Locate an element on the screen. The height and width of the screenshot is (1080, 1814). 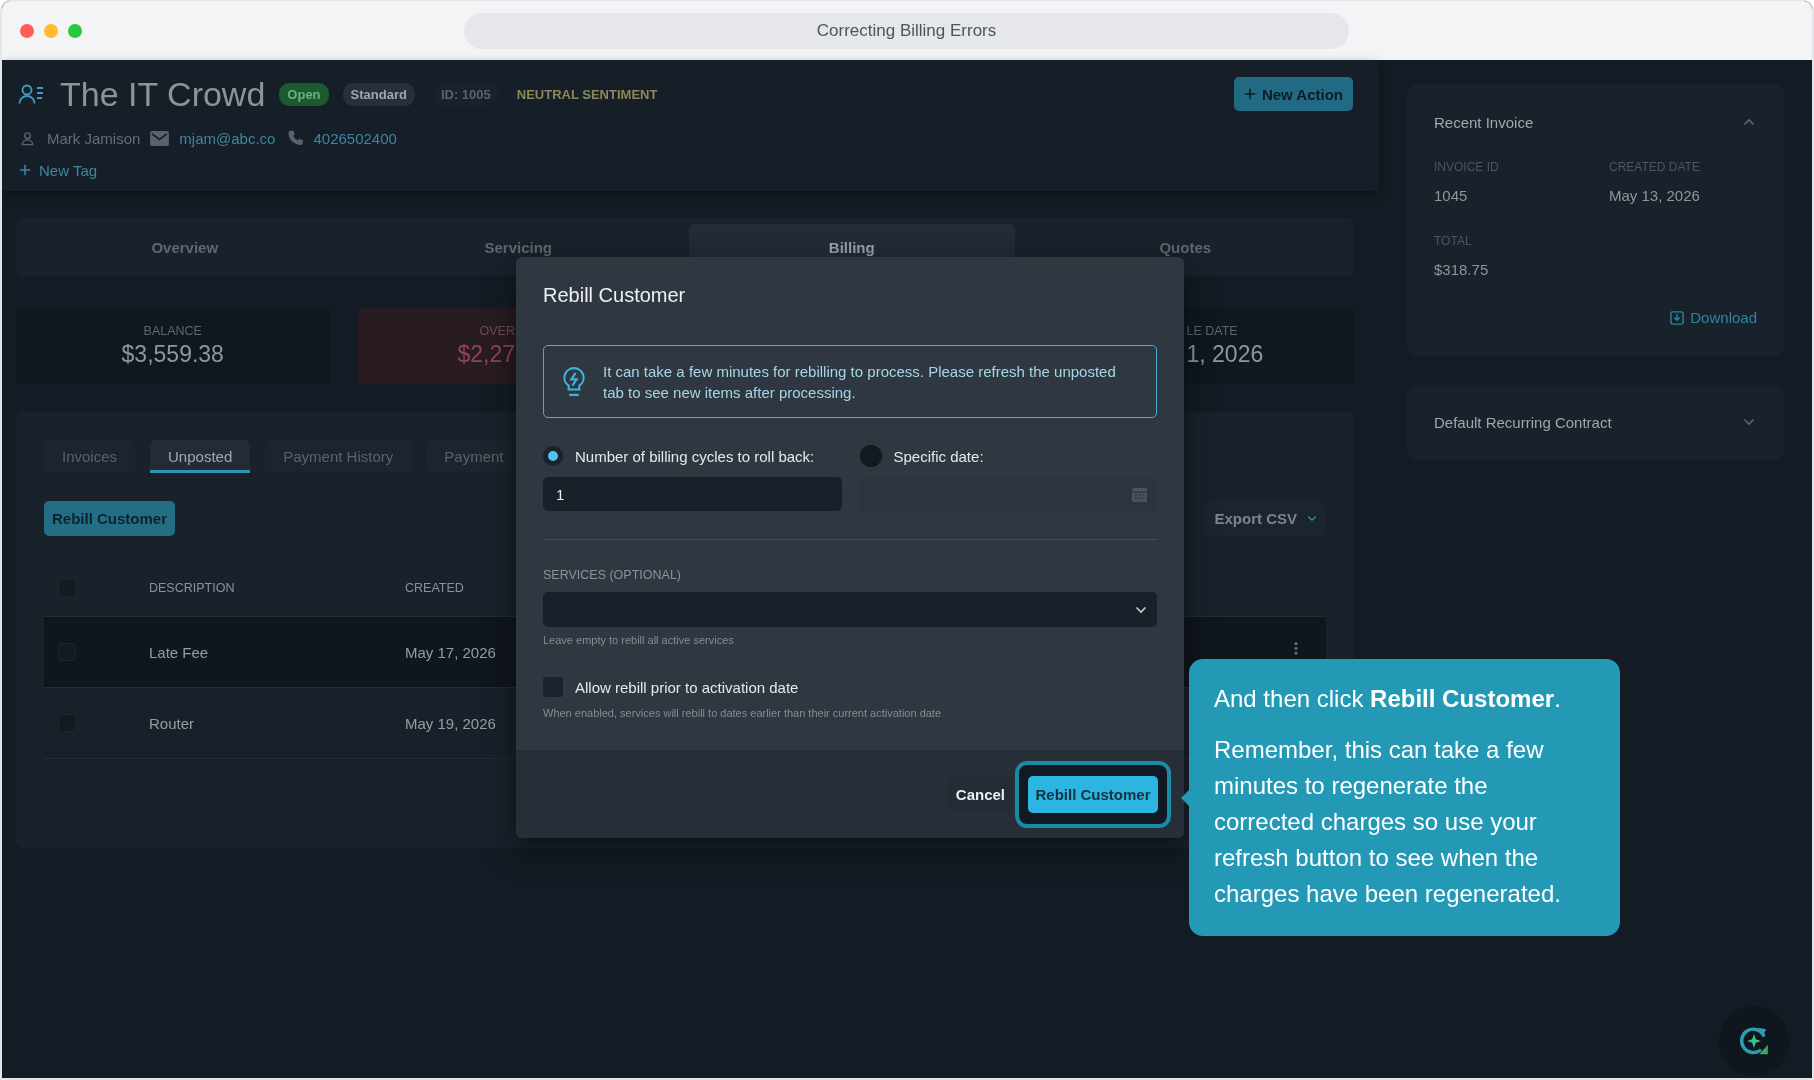
address-bar: Correcting Billing Errors is located at coordinates (906, 30).